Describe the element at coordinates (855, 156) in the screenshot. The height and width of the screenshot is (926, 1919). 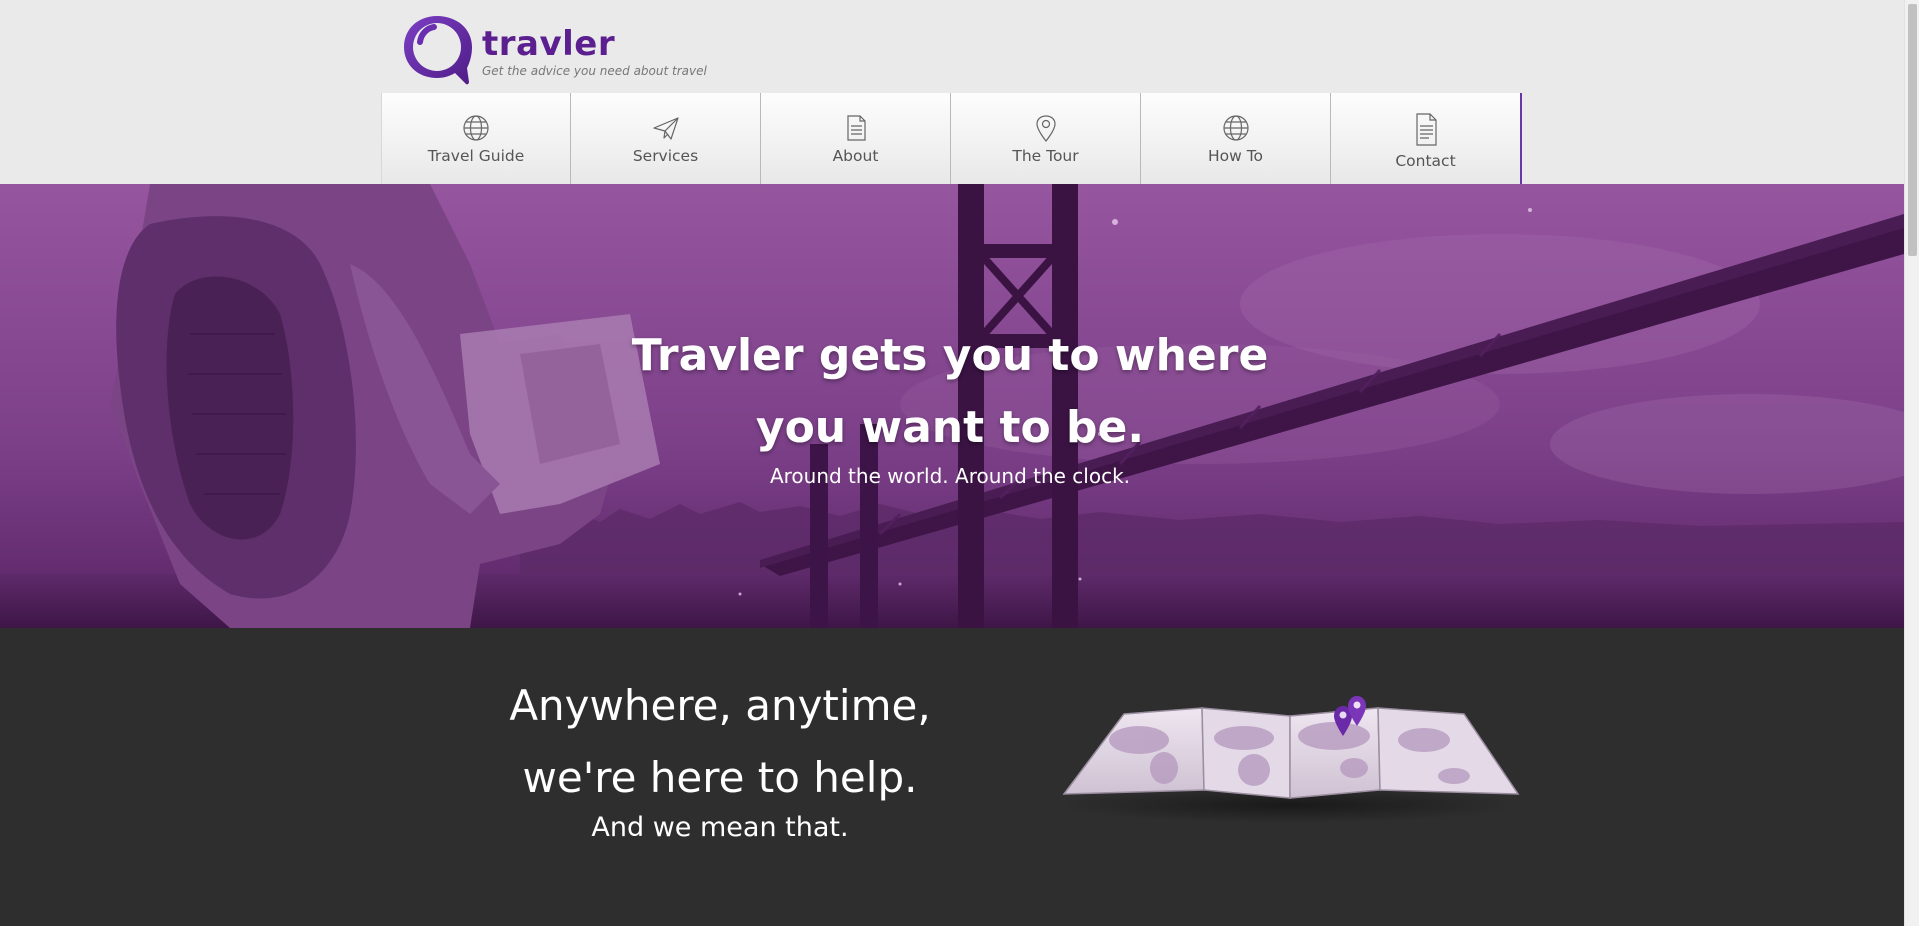
I see `nav-label: About` at that location.